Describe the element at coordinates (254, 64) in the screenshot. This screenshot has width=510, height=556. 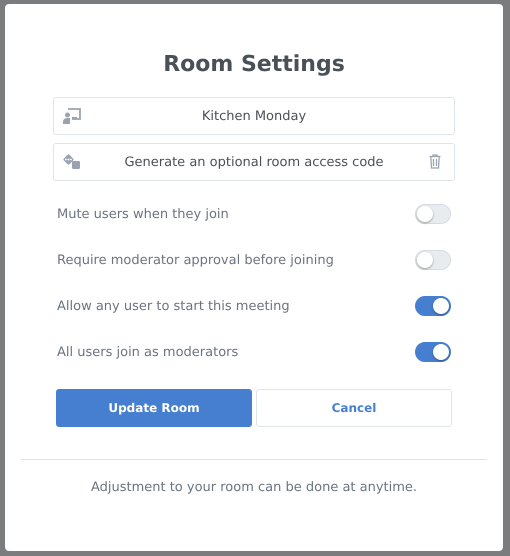
I see `dialog-title: Room Settings` at that location.